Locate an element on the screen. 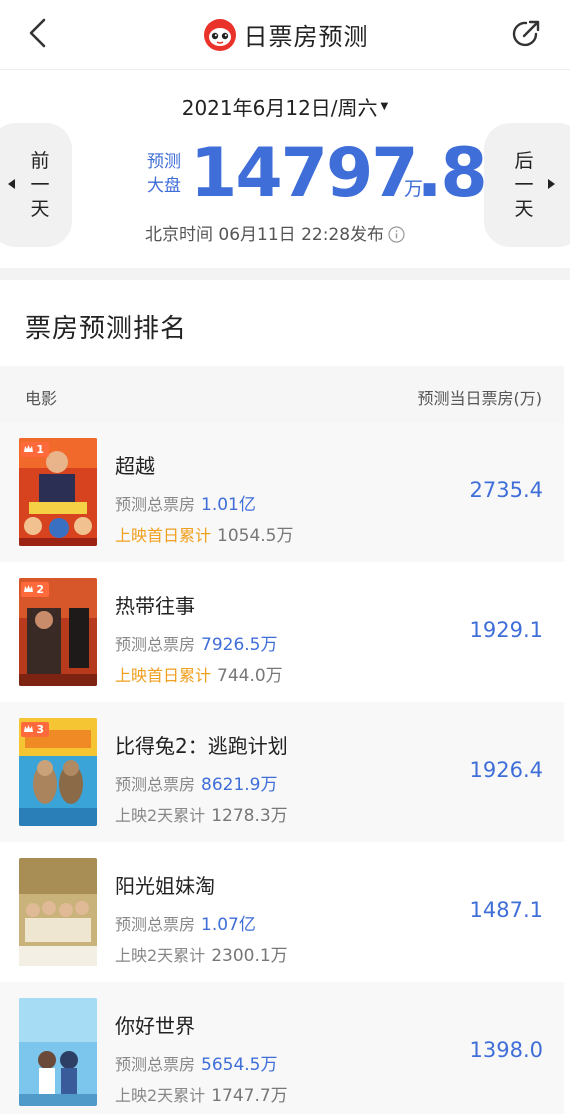 This screenshot has width=570, height=1114. predicted-total: 1.07亿 is located at coordinates (228, 925).